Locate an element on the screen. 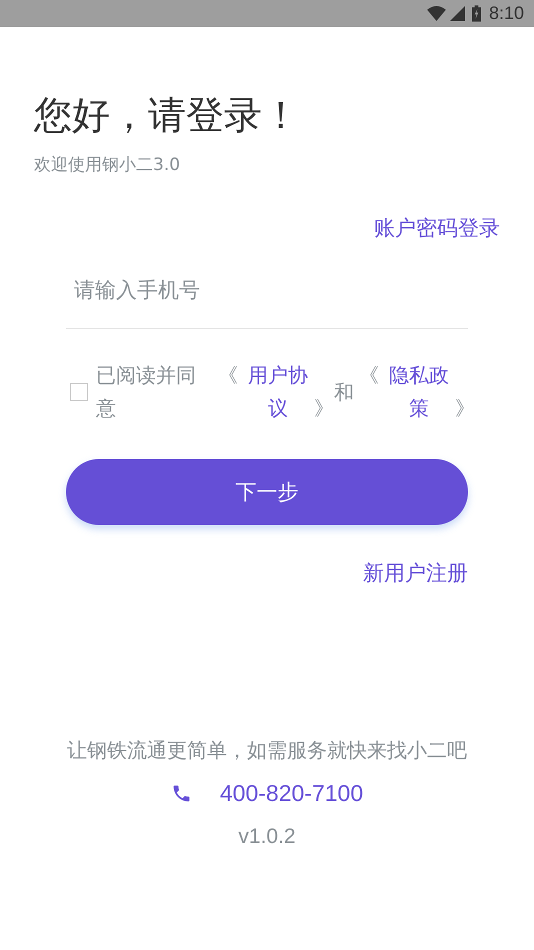 The image size is (534, 950). battery-icon is located at coordinates (476, 13).